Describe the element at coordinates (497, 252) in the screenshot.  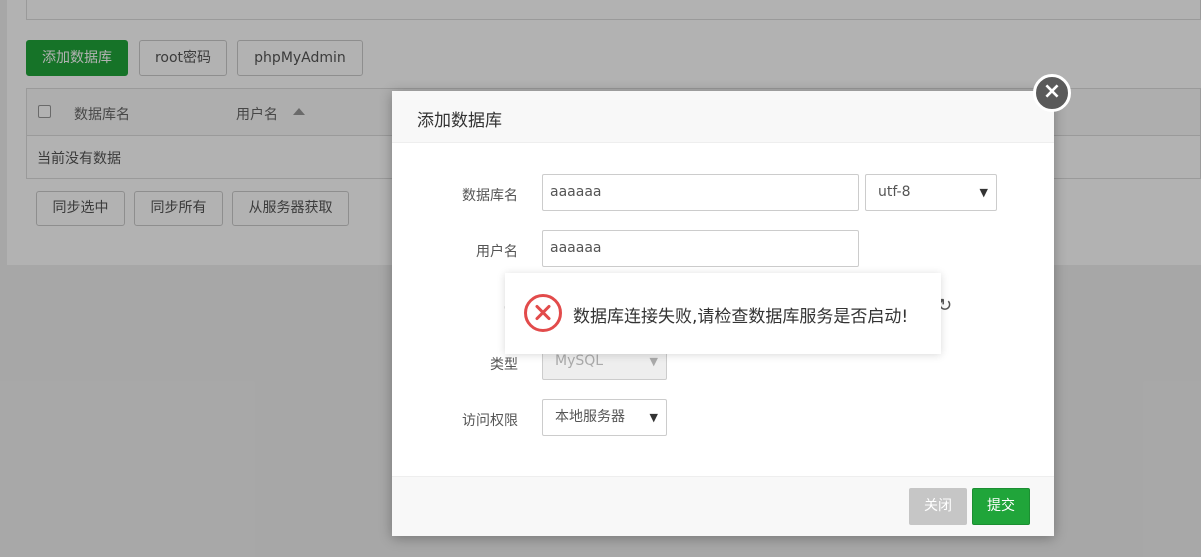
I see `username-label: 用户名` at that location.